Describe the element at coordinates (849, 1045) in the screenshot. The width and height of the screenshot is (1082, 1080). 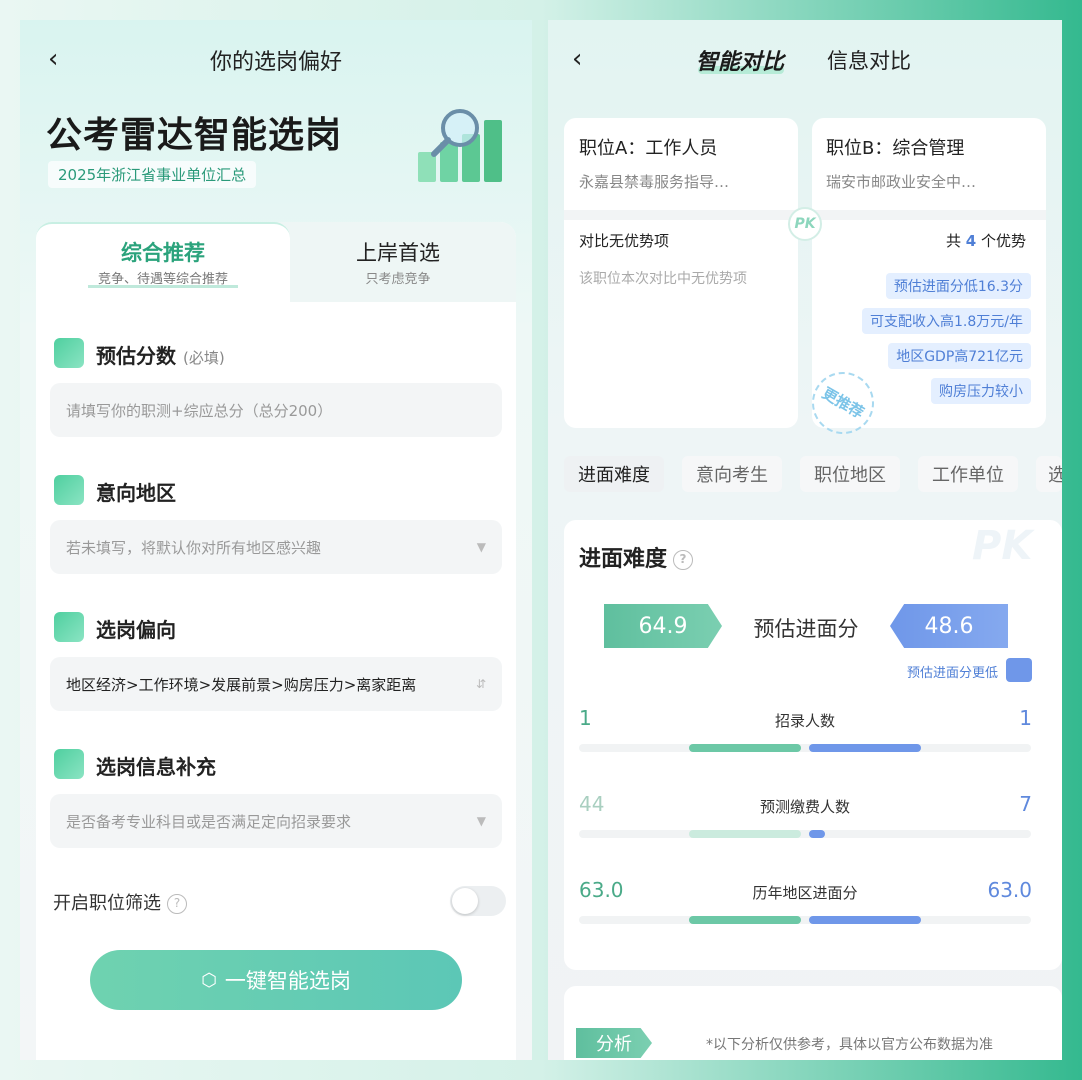
I see `analysis-note: *以下分析仅供参考，具体以官方公布数据为准` at that location.